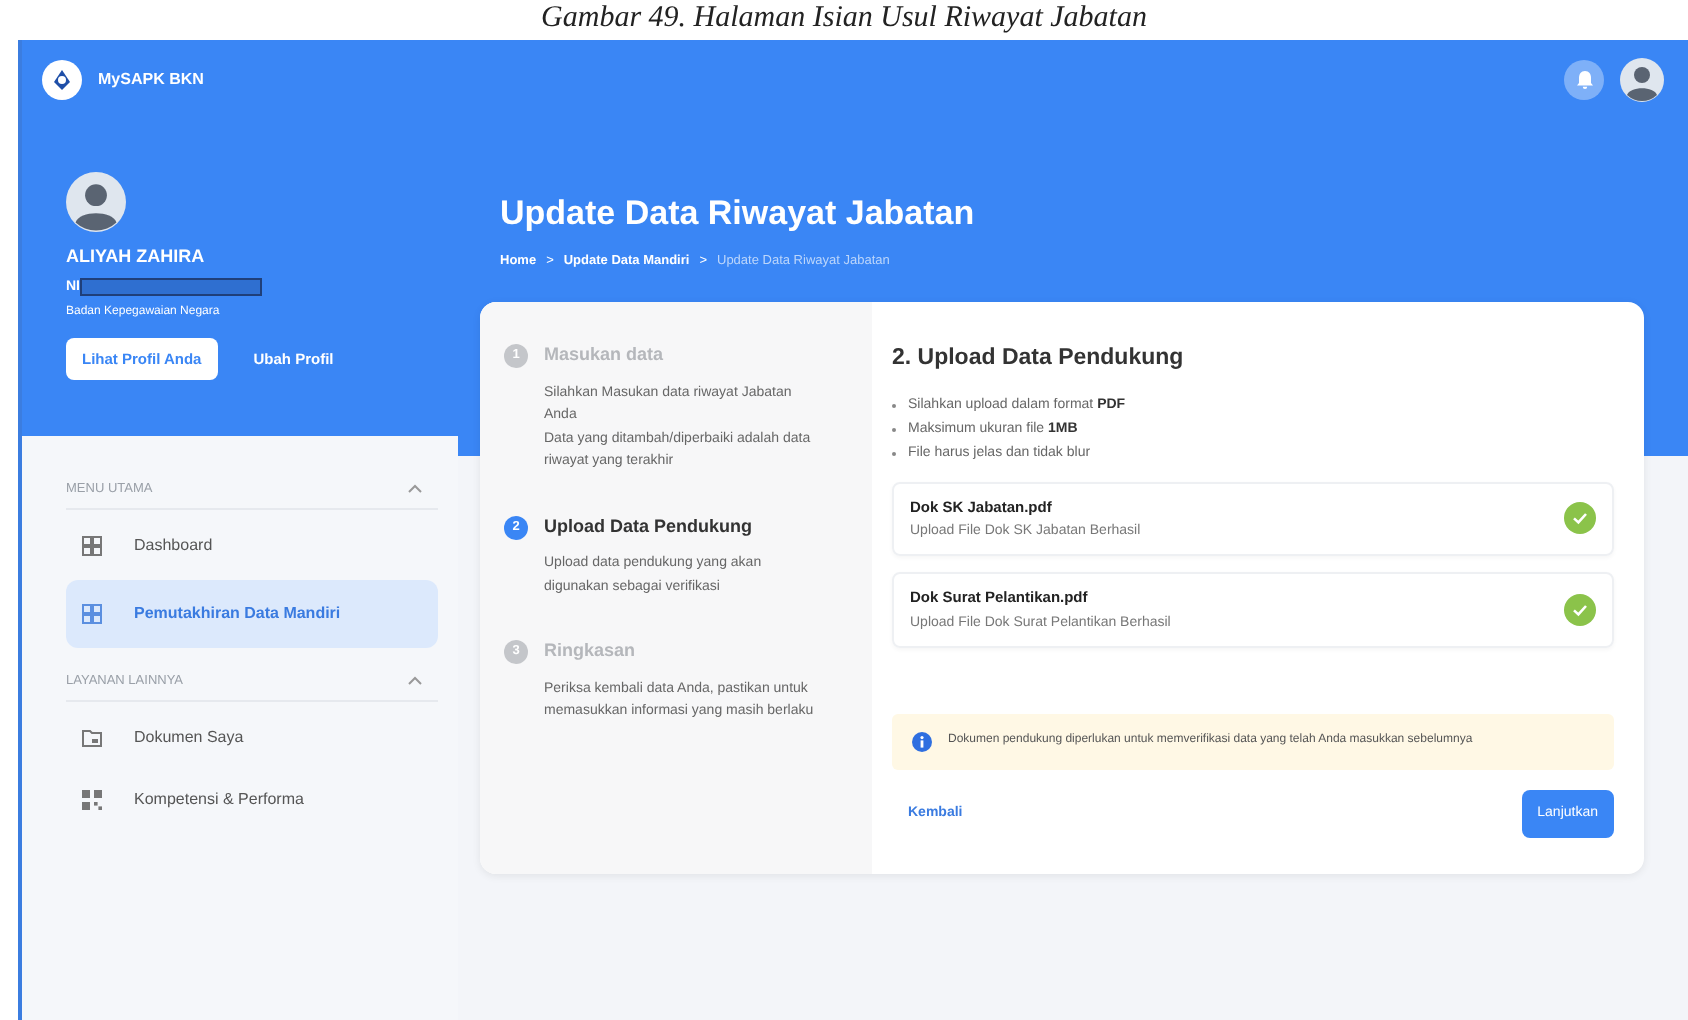  Describe the element at coordinates (151, 80) in the screenshot. I see `app-name: MySAPK BKN` at that location.